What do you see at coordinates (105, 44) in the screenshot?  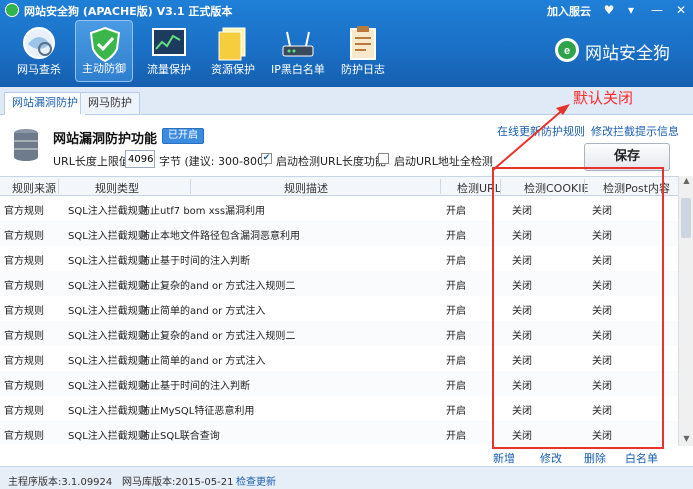 I see `shield-icon` at bounding box center [105, 44].